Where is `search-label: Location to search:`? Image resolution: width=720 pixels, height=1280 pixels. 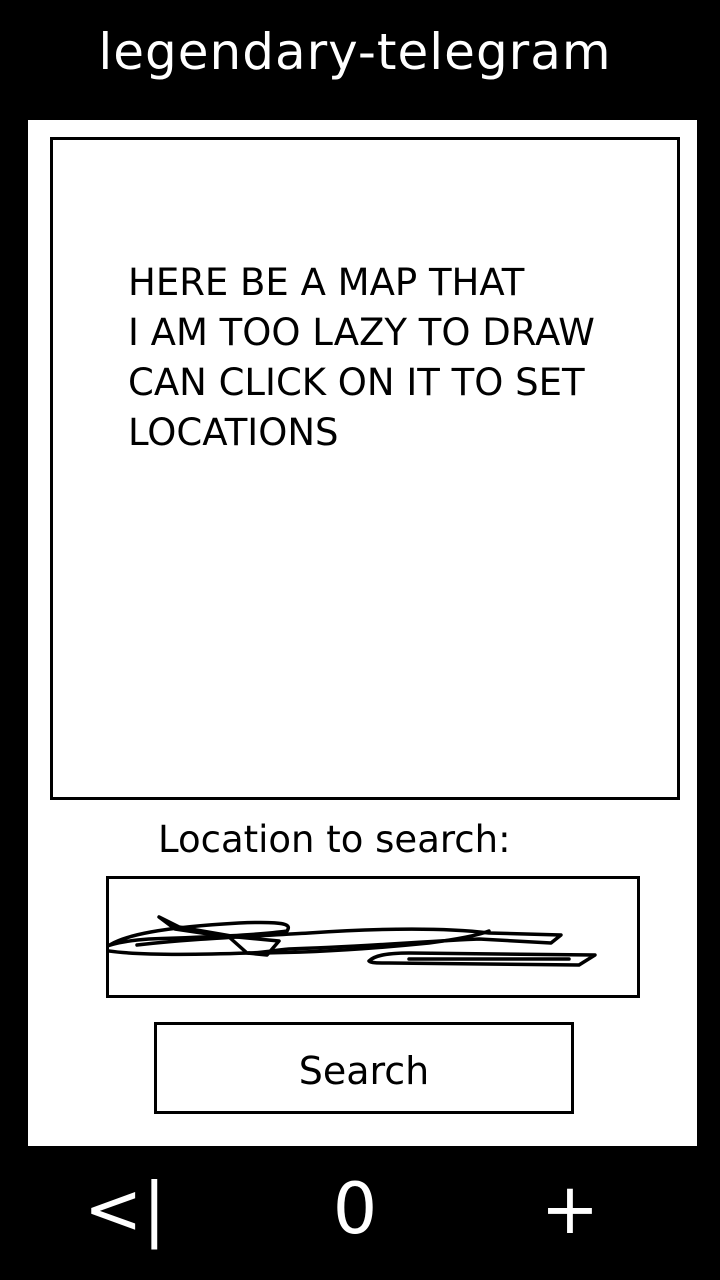
search-label: Location to search: is located at coordinates (334, 839).